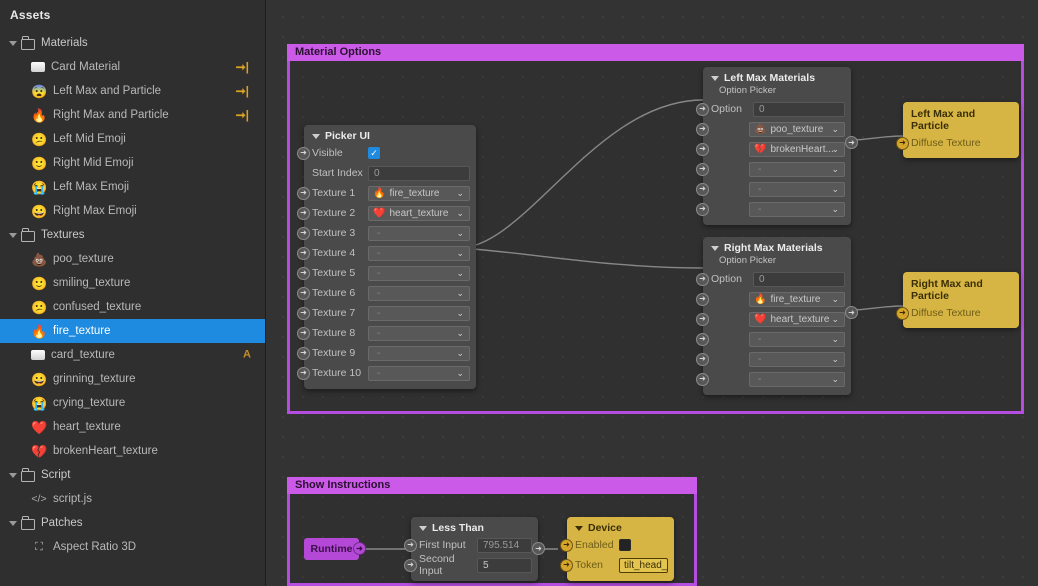 The image size is (1038, 586). I want to click on device-token-field: tilt_head_r, so click(643, 565).